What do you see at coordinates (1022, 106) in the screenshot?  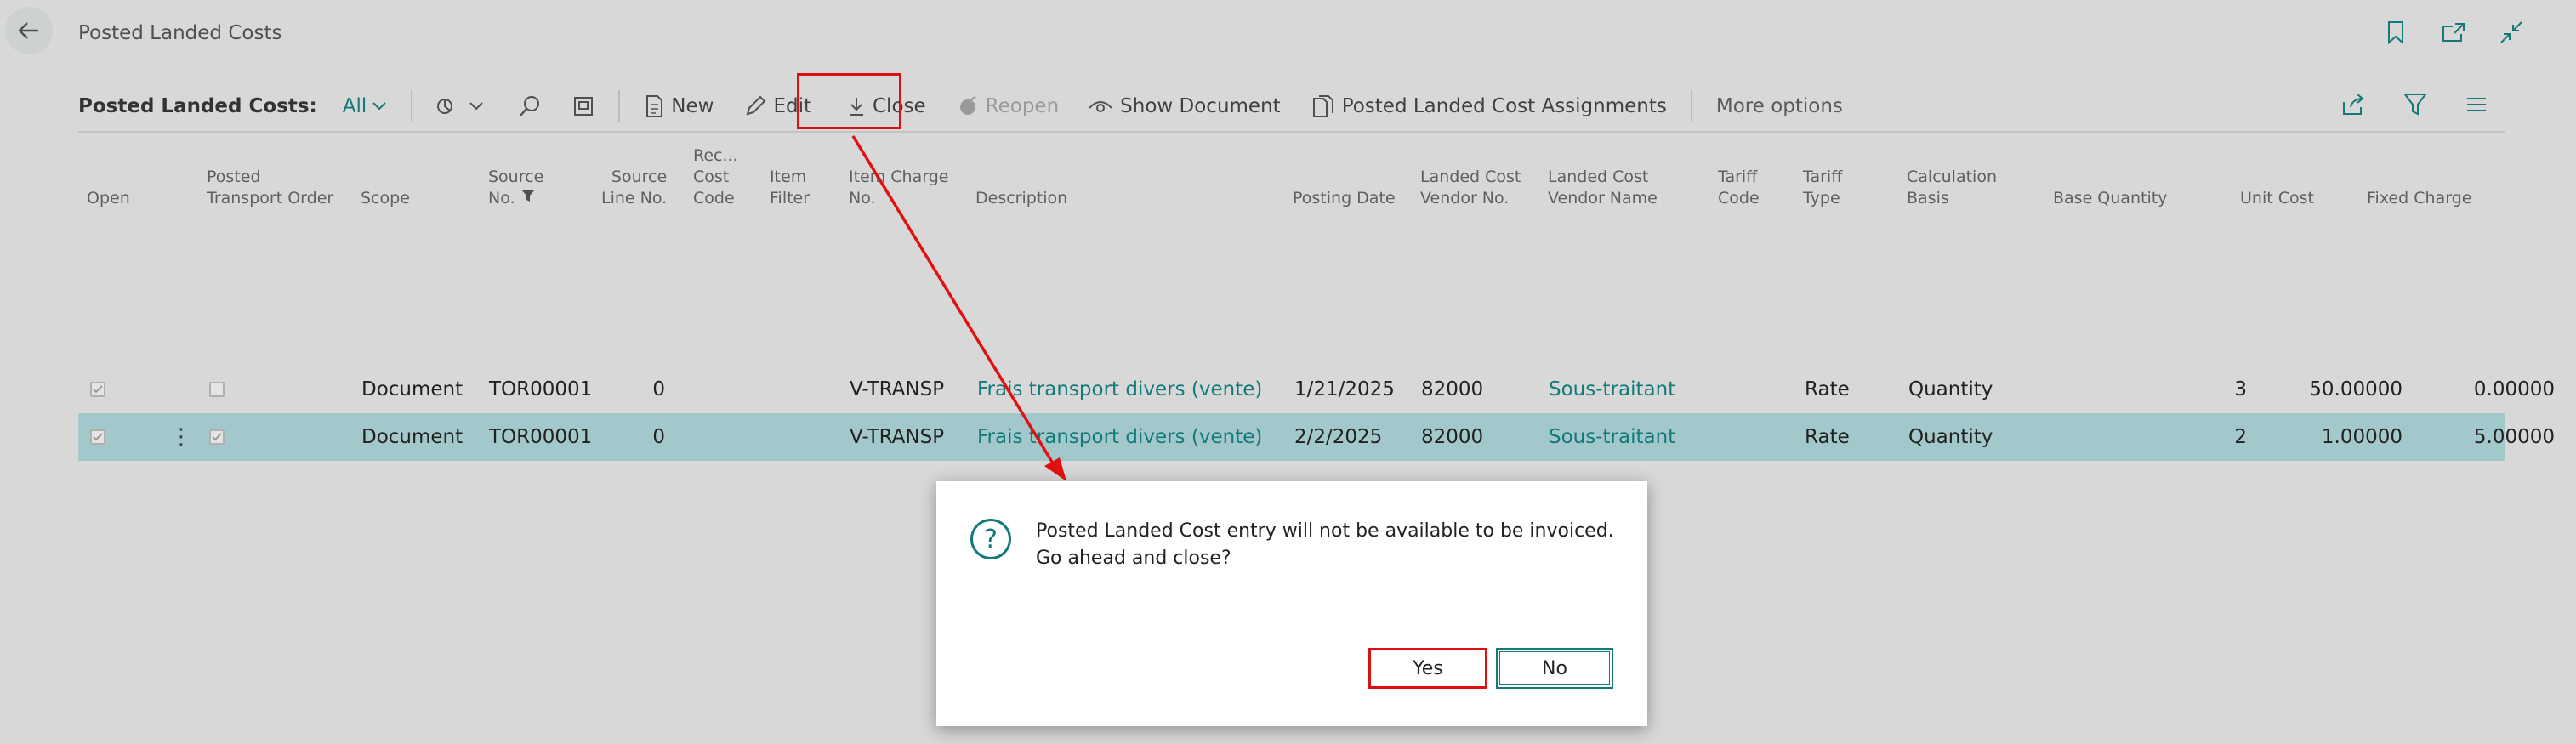 I see `reopen-label: Reopen` at bounding box center [1022, 106].